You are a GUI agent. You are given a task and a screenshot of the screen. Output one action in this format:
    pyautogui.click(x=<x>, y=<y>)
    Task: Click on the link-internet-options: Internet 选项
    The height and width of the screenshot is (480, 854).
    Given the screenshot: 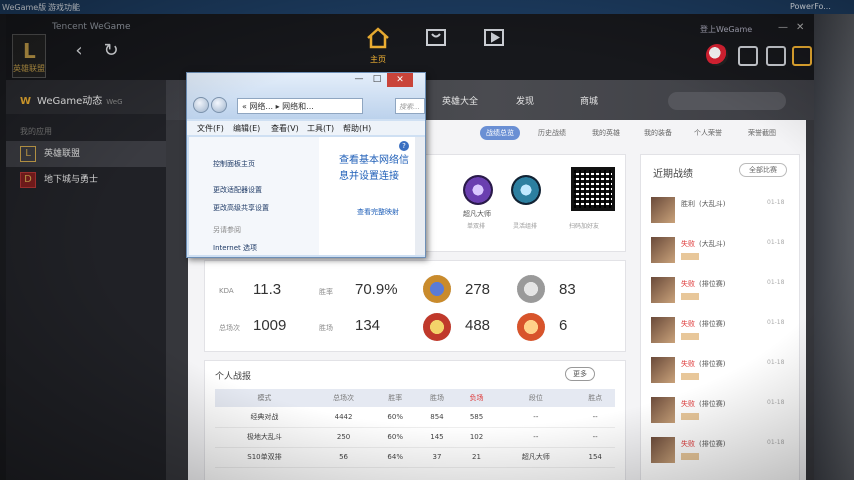 What is the action you would take?
    pyautogui.click(x=235, y=248)
    